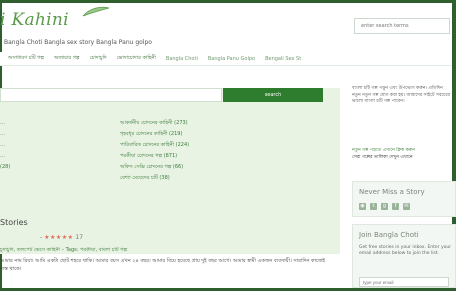 This screenshot has height=291, width=456. What do you see at coordinates (182, 59) in the screenshot?
I see `nav-item-bangla-choti: Bangla Choti` at bounding box center [182, 59].